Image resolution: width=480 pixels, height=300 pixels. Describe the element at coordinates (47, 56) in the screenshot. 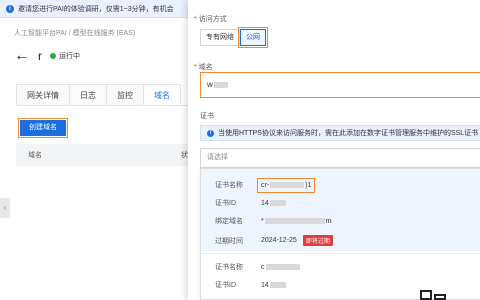

I see `service-title-row: ← r 运行中` at that location.